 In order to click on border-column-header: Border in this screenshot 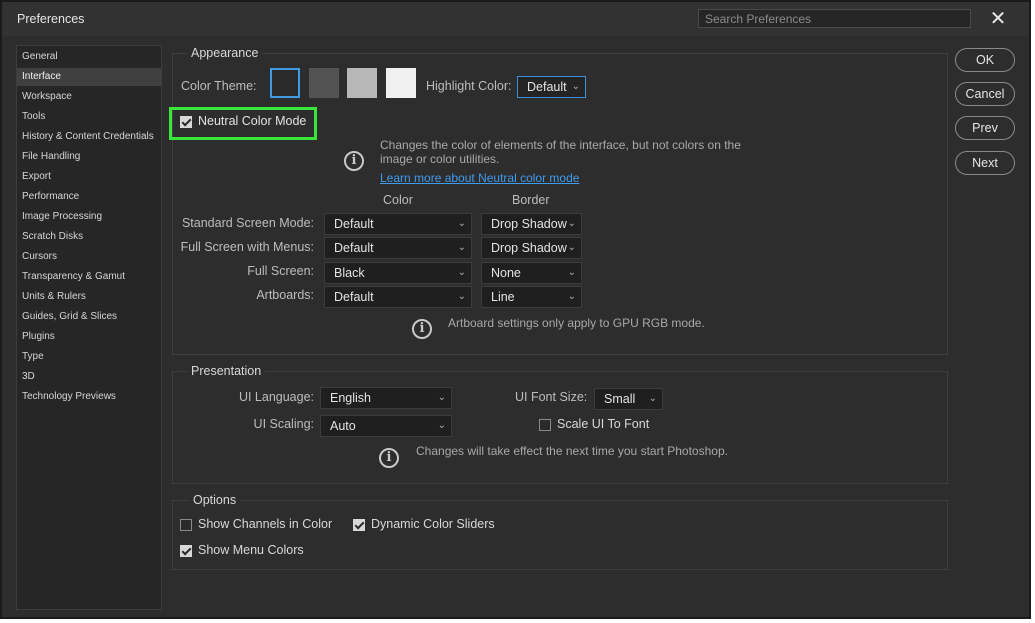, I will do `click(531, 200)`.